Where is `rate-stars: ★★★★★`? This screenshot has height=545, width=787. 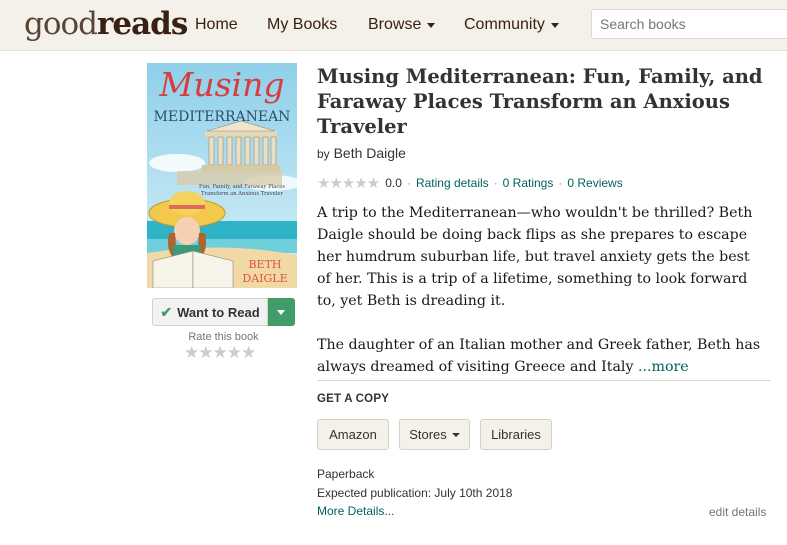 rate-stars: ★★★★★ is located at coordinates (220, 352).